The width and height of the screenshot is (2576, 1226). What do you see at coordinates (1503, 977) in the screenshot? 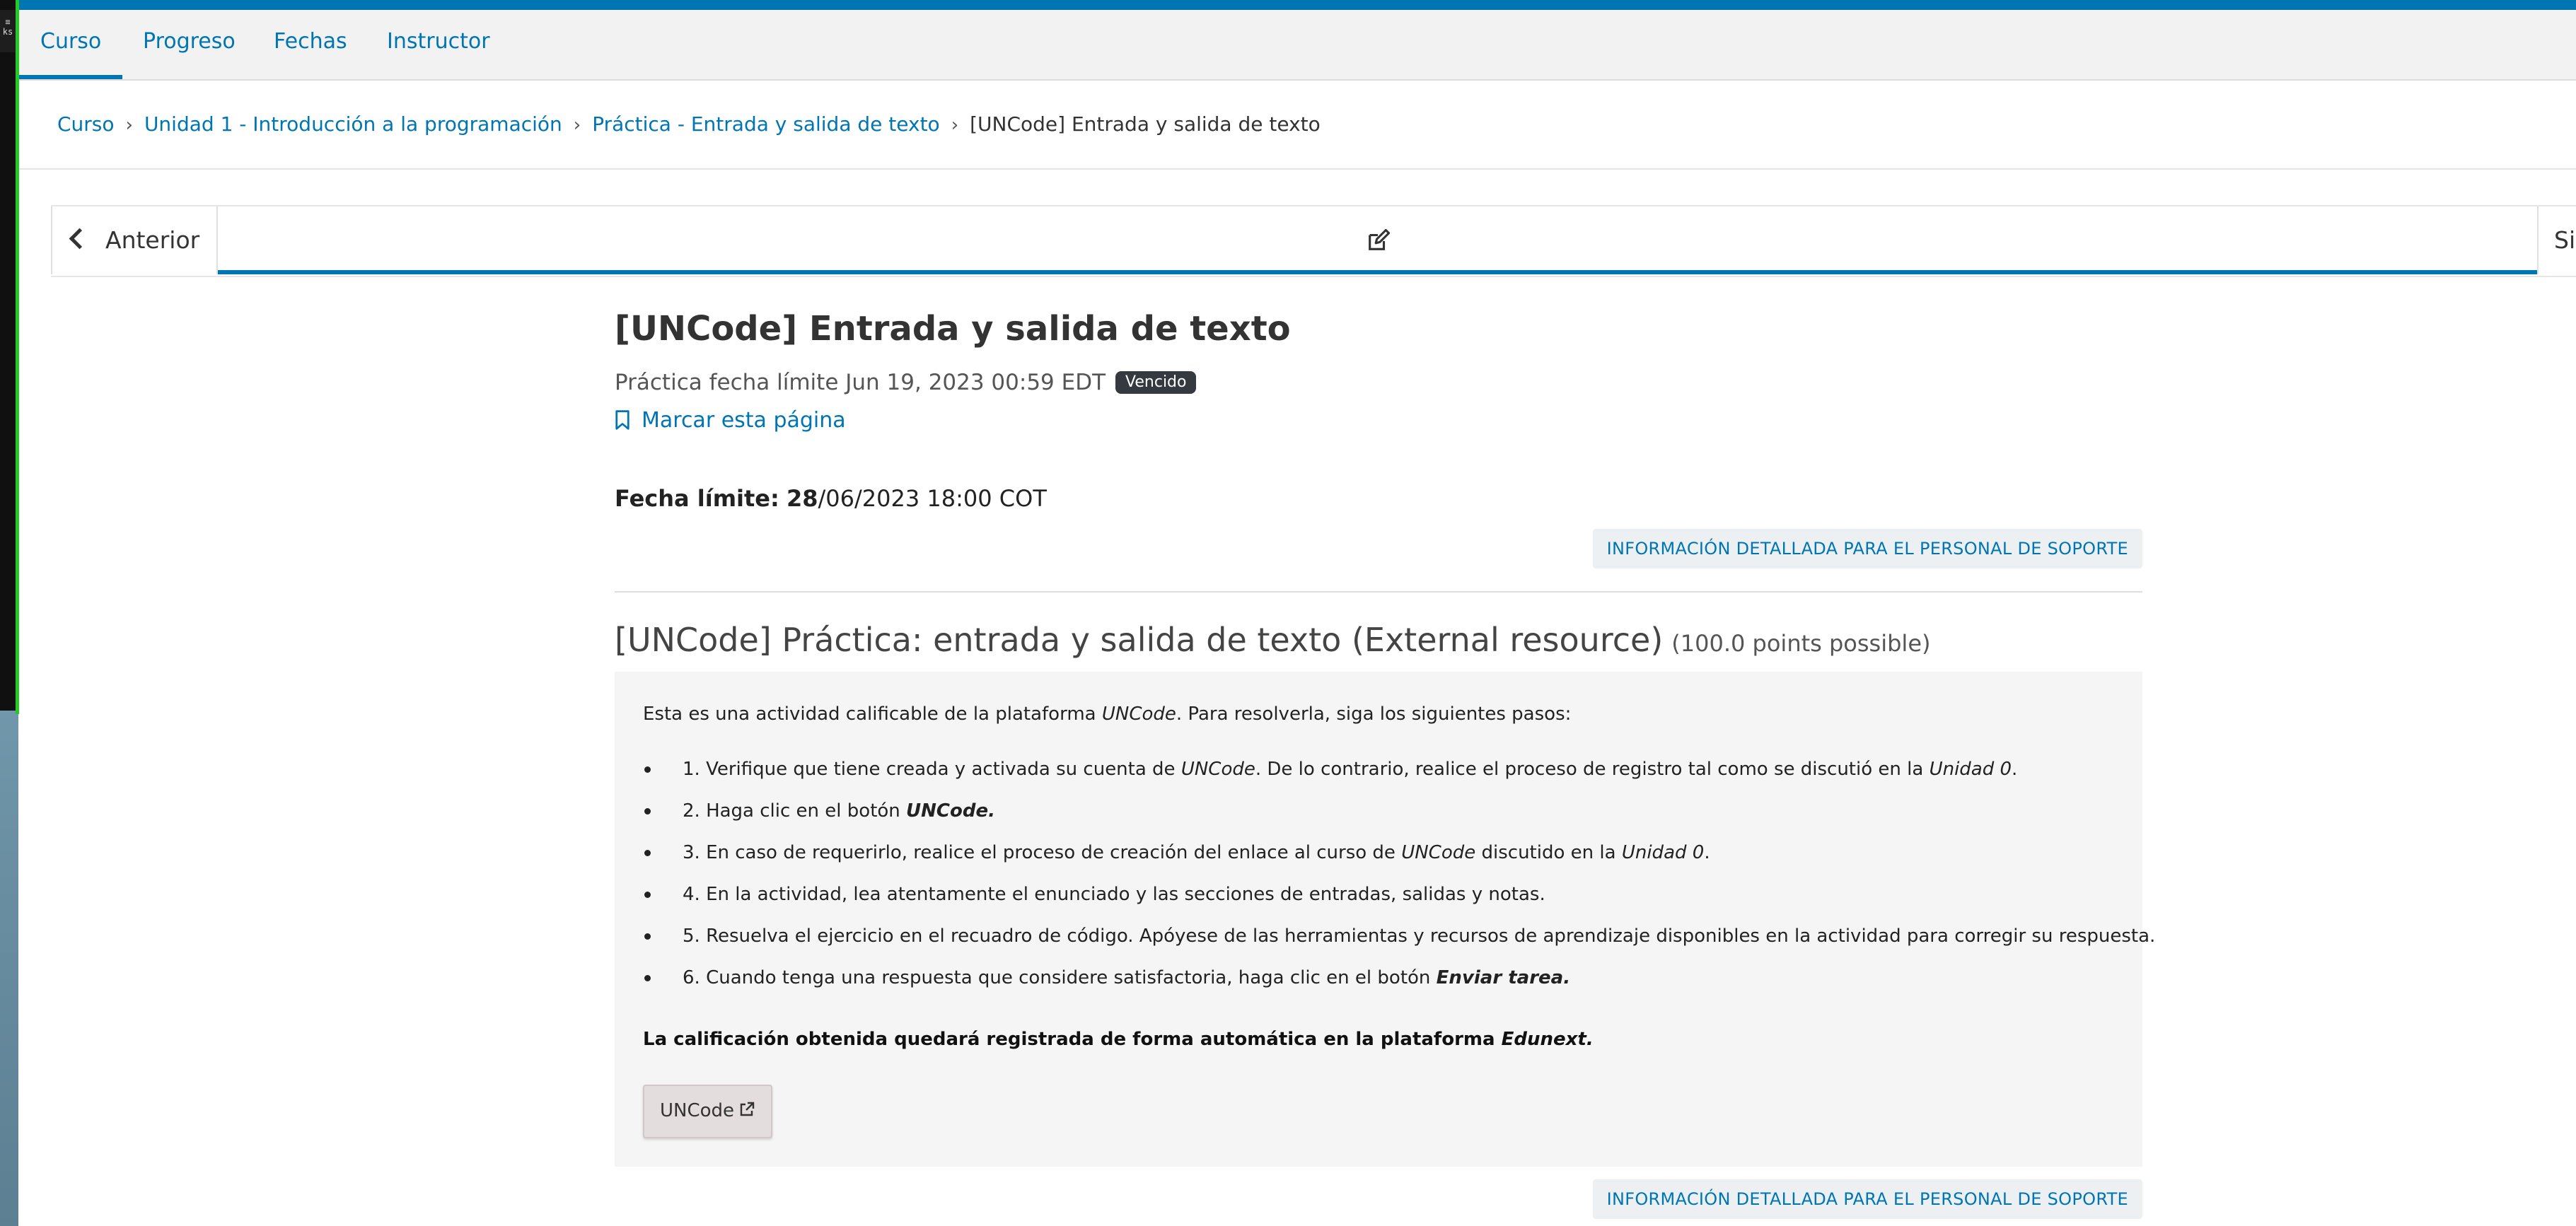
I see `step-emphasis: Enviar tarea.` at bounding box center [1503, 977].